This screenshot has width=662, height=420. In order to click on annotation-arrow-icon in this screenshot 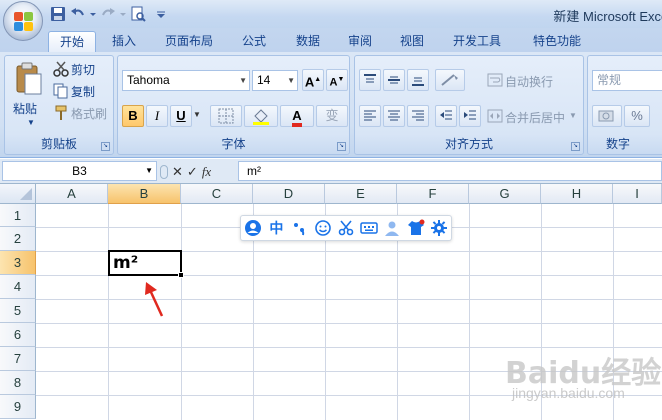, I will do `click(155, 300)`.